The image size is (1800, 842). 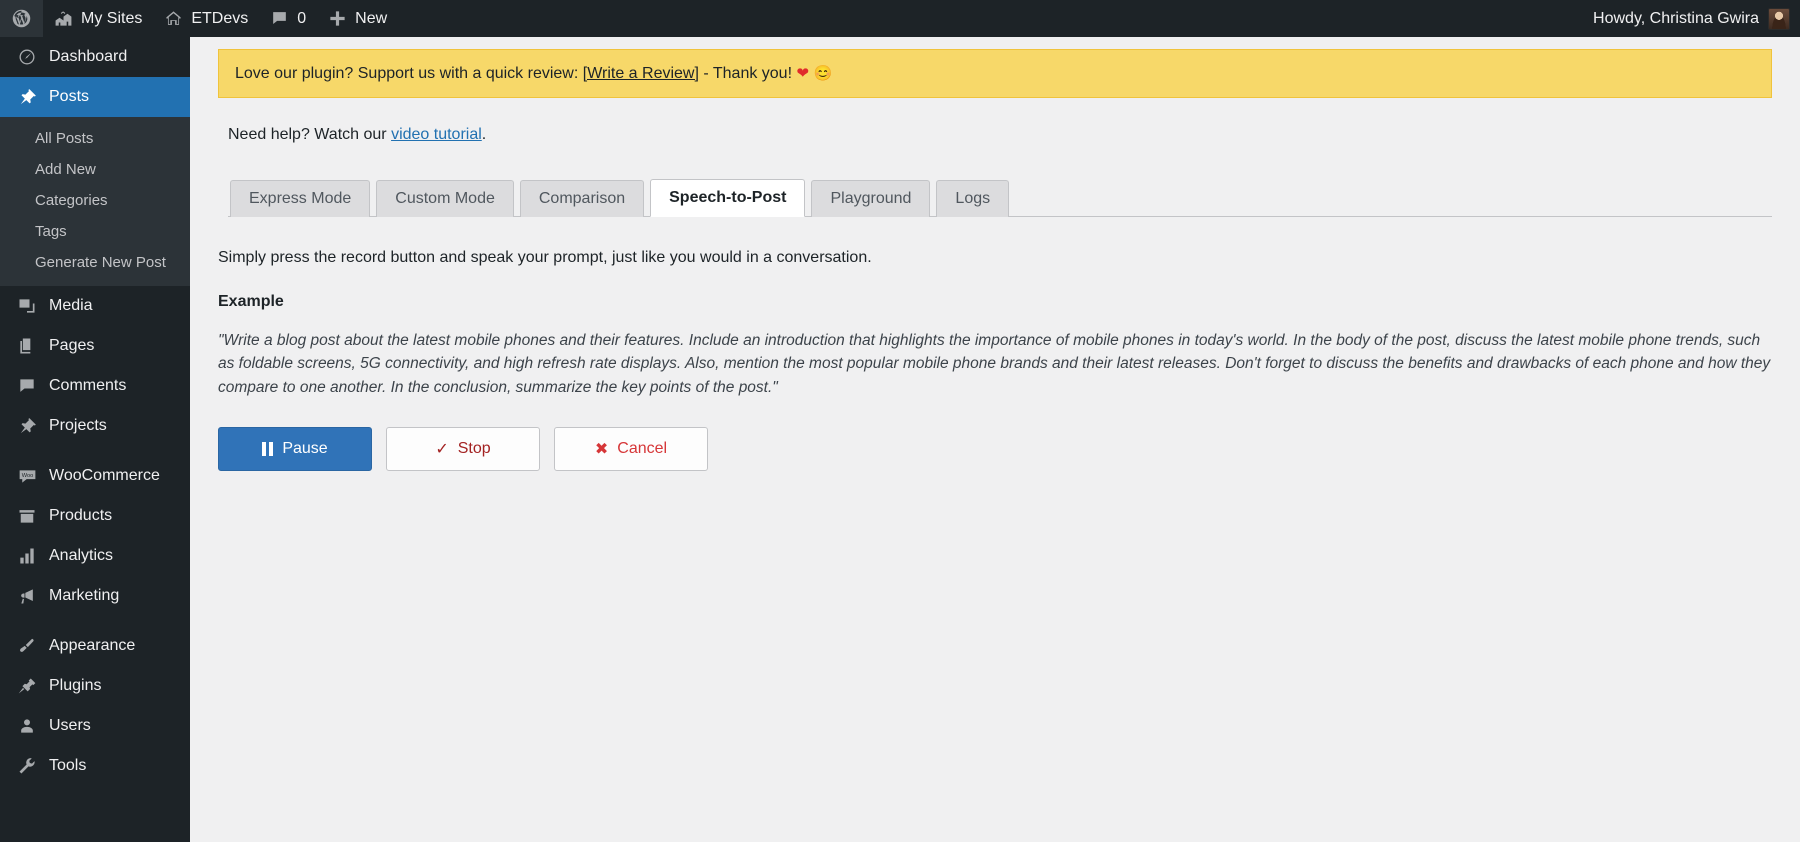 I want to click on pause-icon, so click(x=268, y=448).